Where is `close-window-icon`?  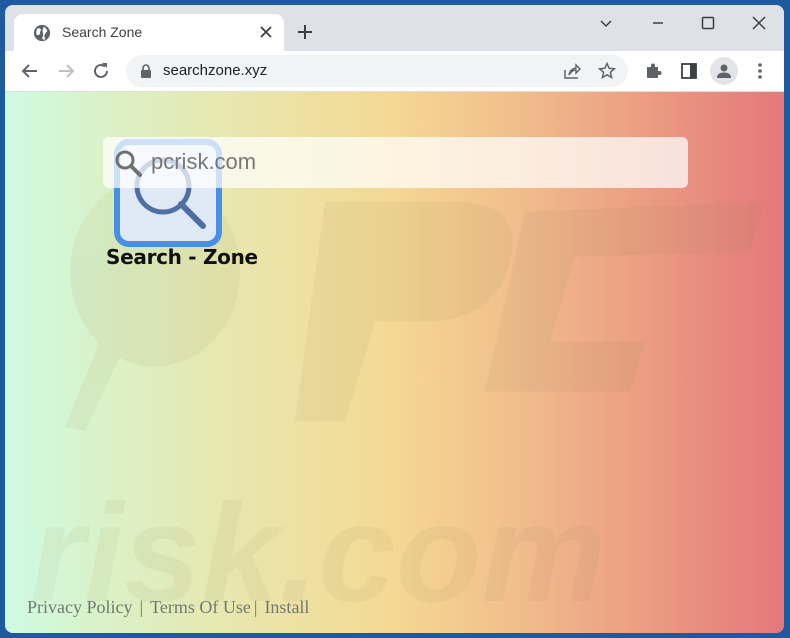
close-window-icon is located at coordinates (759, 23).